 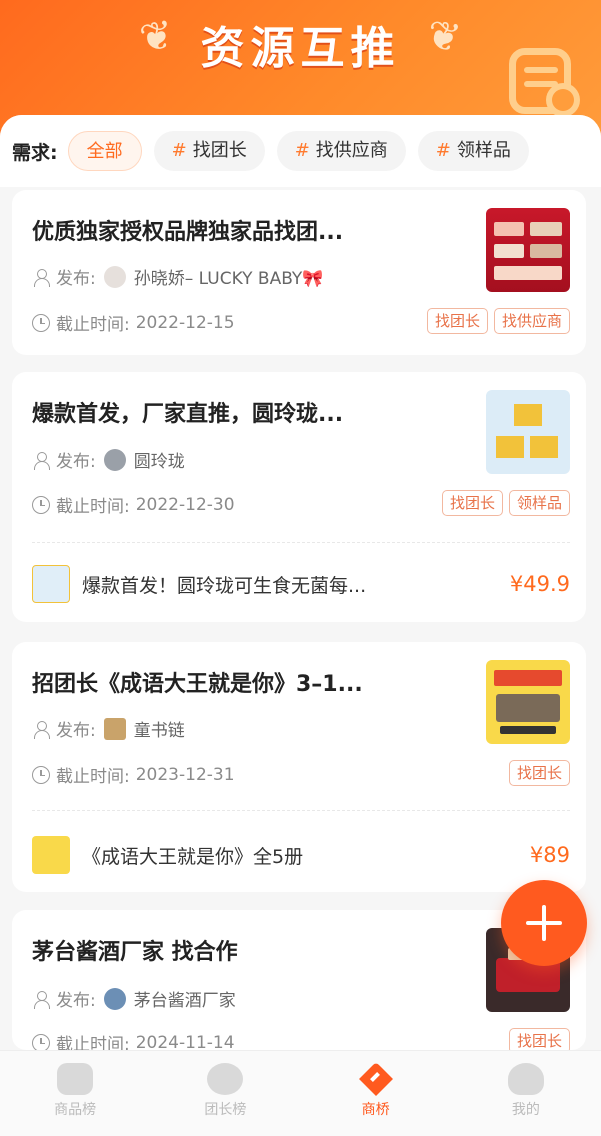 What do you see at coordinates (544, 82) in the screenshot?
I see `database-search-icon` at bounding box center [544, 82].